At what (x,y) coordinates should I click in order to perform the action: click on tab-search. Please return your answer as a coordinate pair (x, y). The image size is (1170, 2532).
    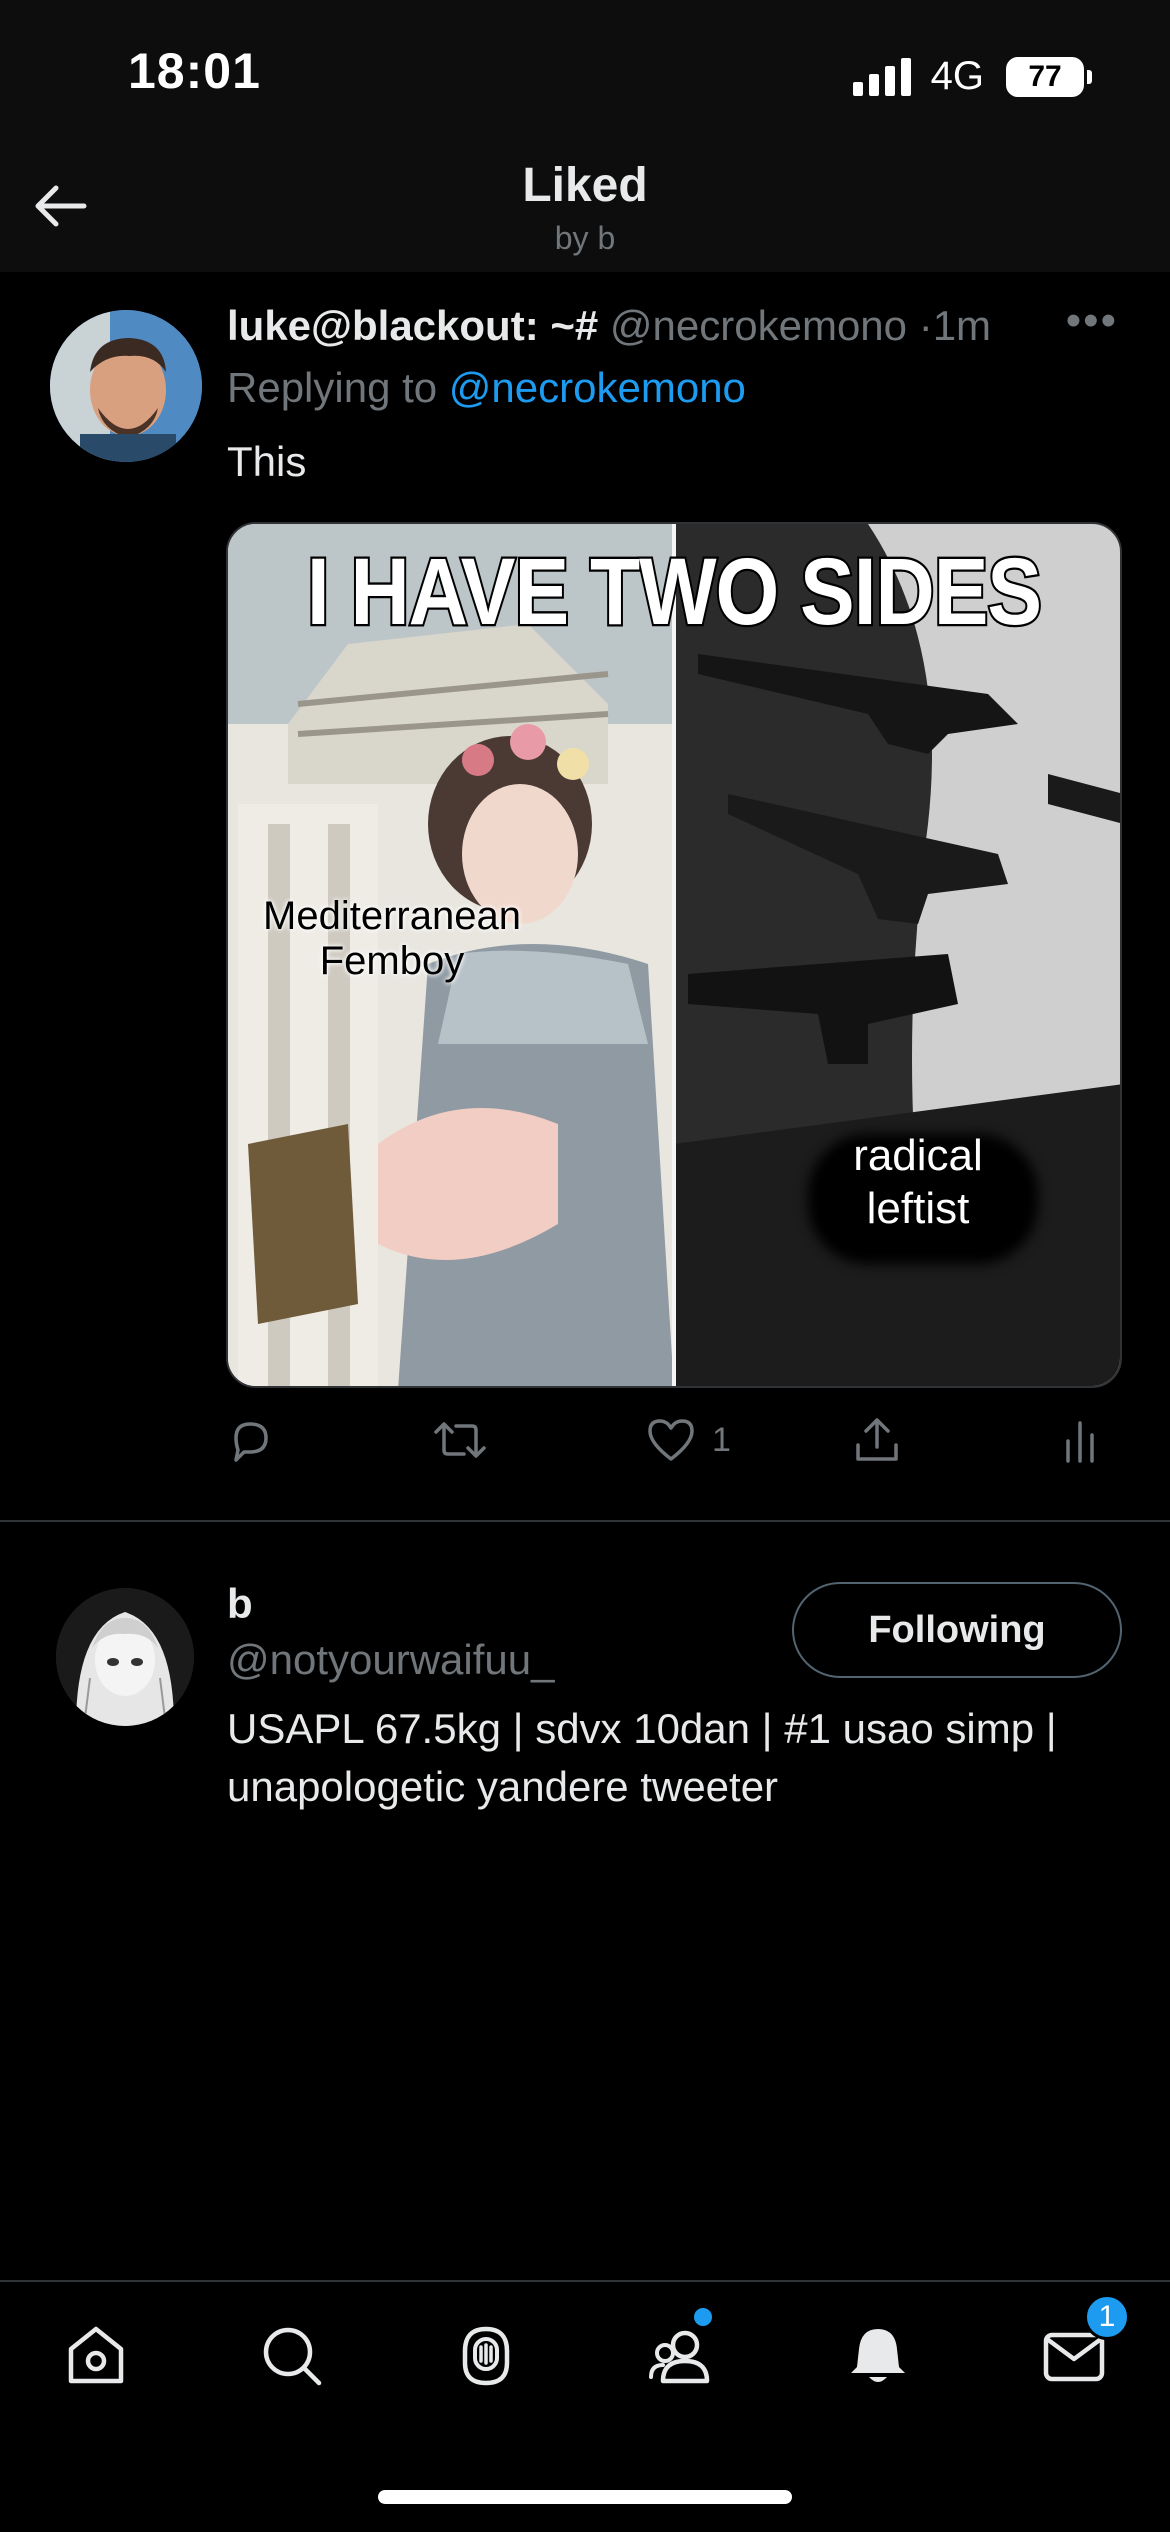
    Looking at the image, I should click on (292, 2356).